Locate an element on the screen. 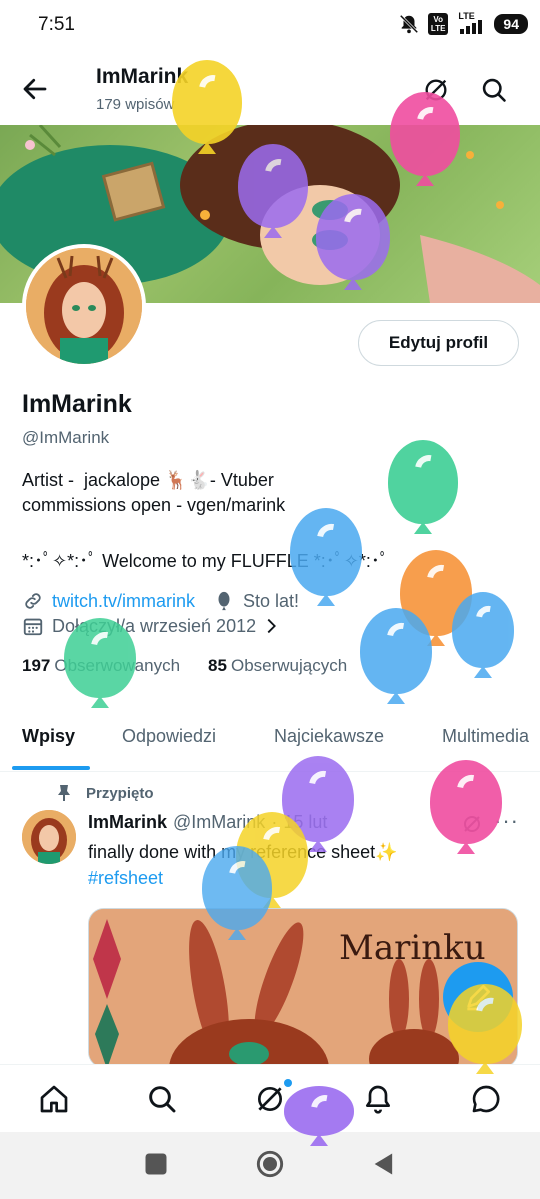 The height and width of the screenshot is (1199, 540). tweet-avatar is located at coordinates (49, 837).